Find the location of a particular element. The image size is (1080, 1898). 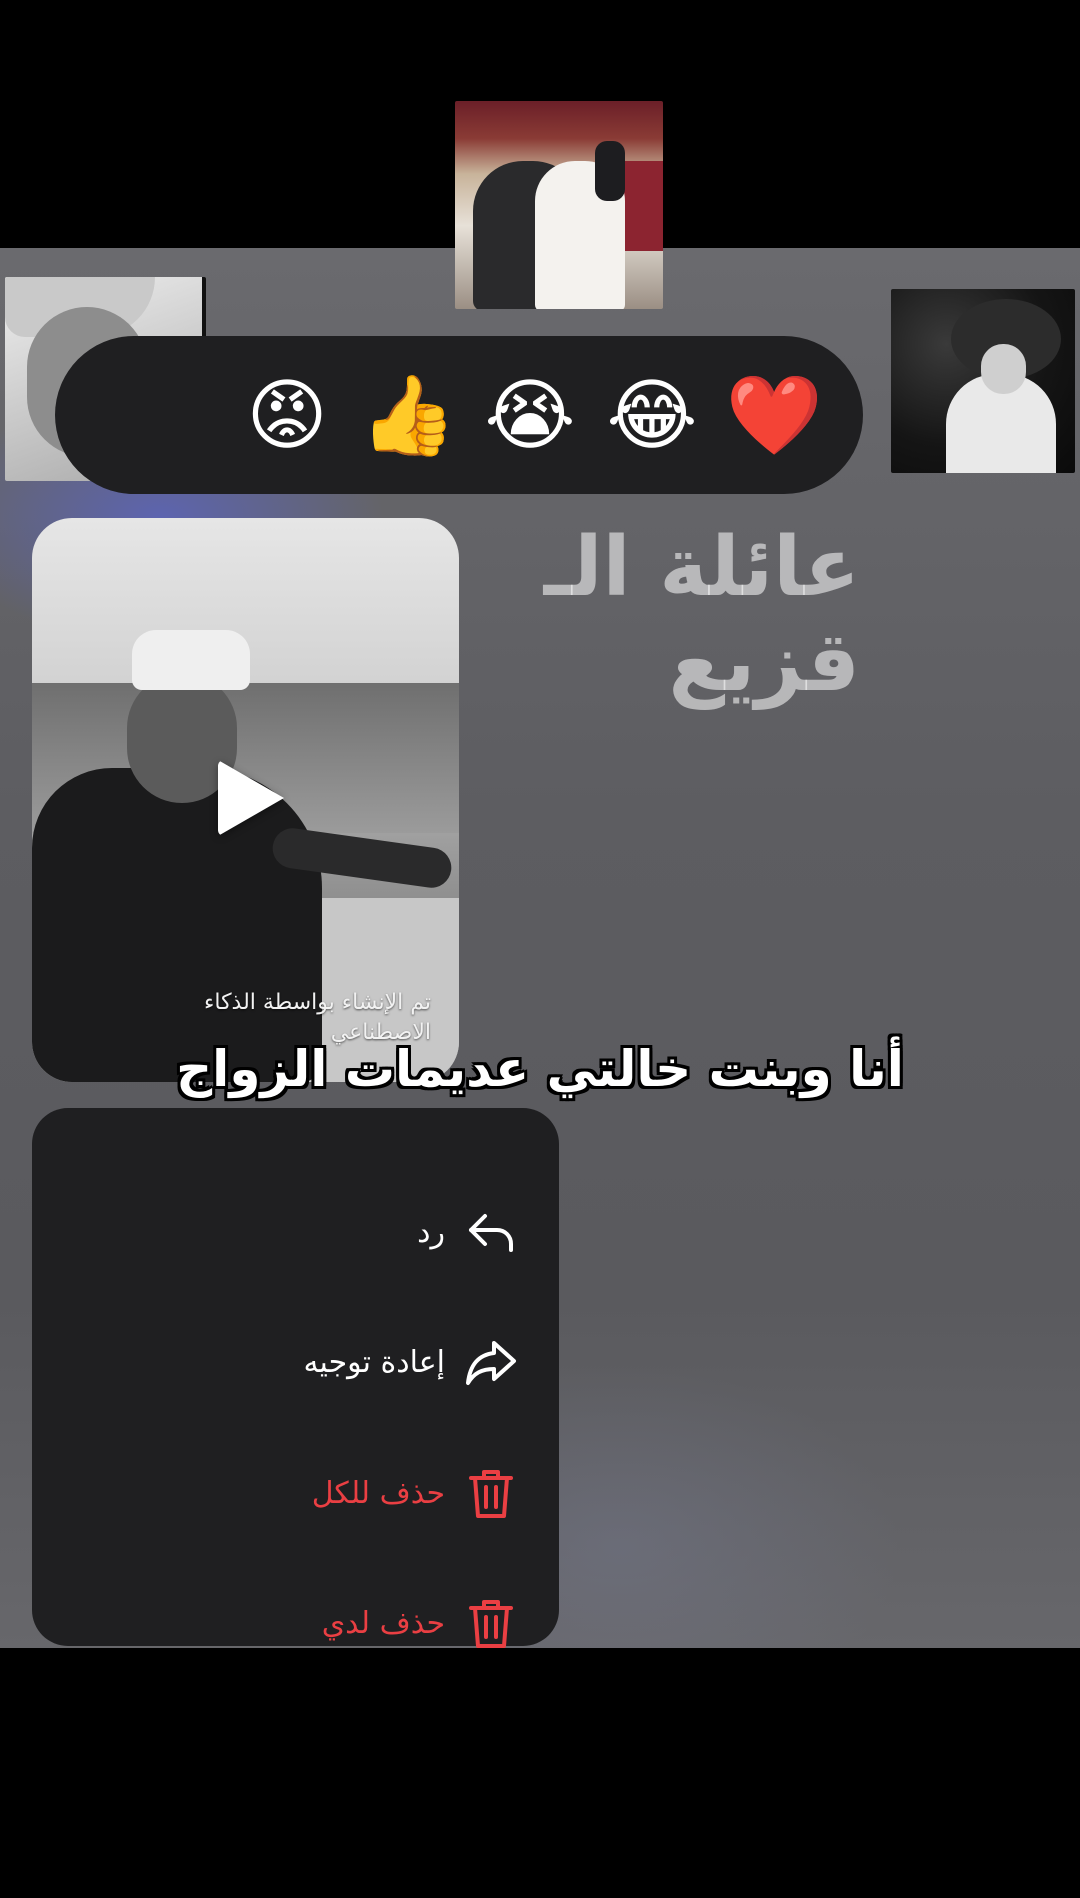

reply-menu-item: رد is located at coordinates (295, 1232).